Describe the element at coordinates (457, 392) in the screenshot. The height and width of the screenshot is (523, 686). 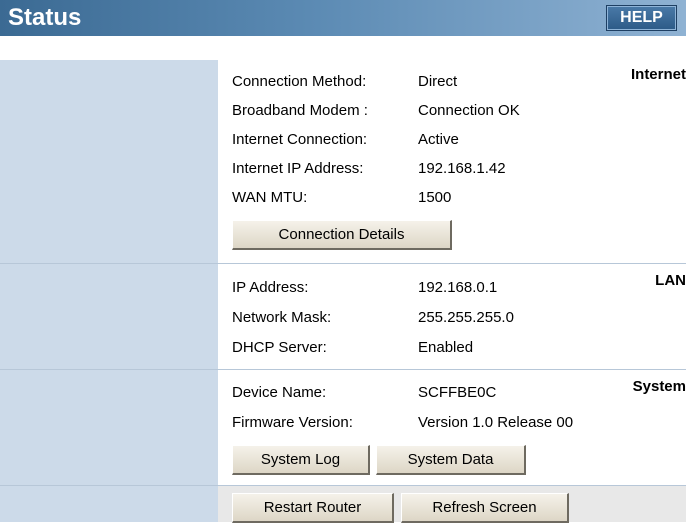
I see `info-value: SCFFBE0C` at that location.